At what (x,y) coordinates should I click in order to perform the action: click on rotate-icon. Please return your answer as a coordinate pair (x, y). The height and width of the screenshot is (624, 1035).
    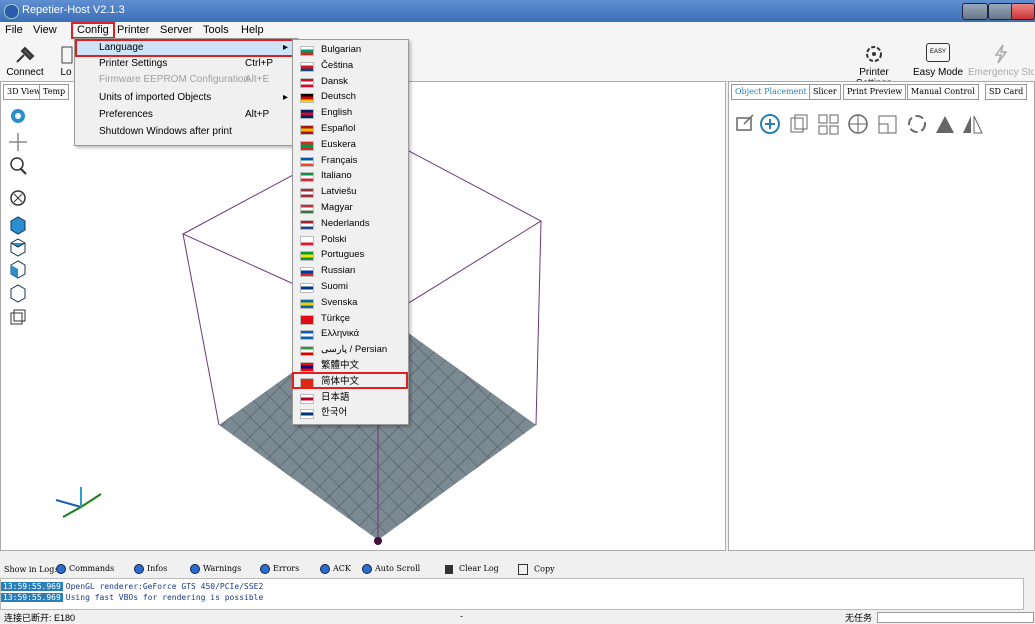
    Looking at the image, I should click on (18, 116).